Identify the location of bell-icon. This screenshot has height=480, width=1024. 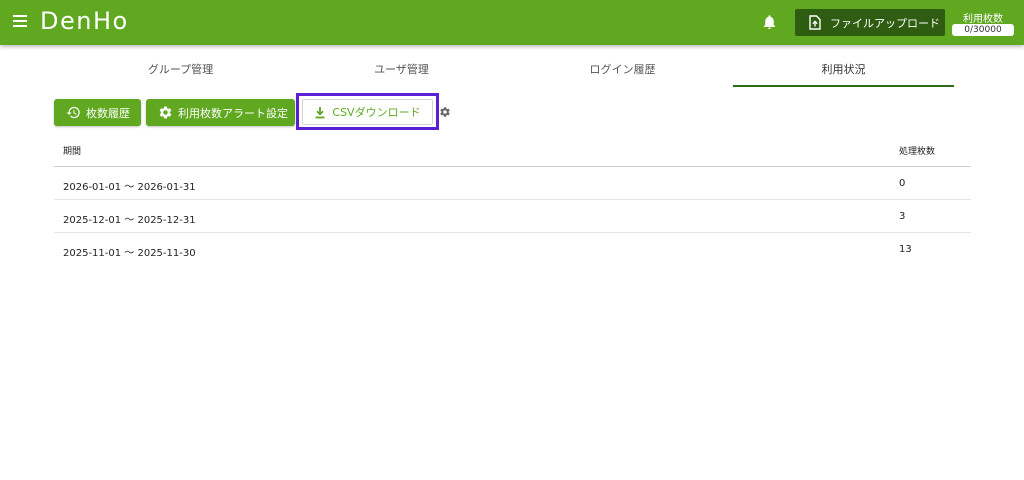
(769, 22).